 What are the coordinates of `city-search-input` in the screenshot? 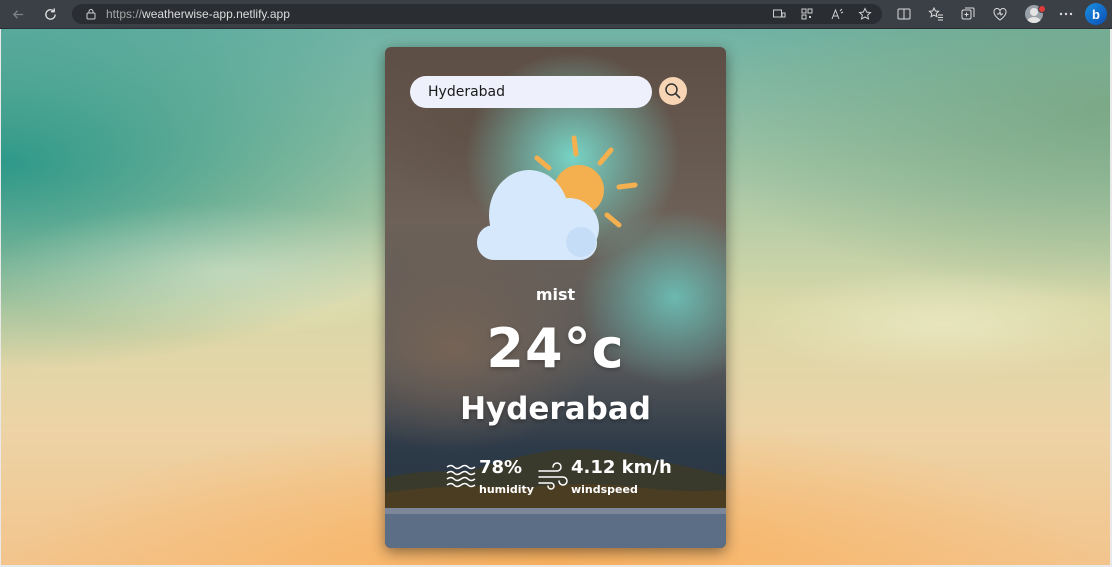 It's located at (531, 92).